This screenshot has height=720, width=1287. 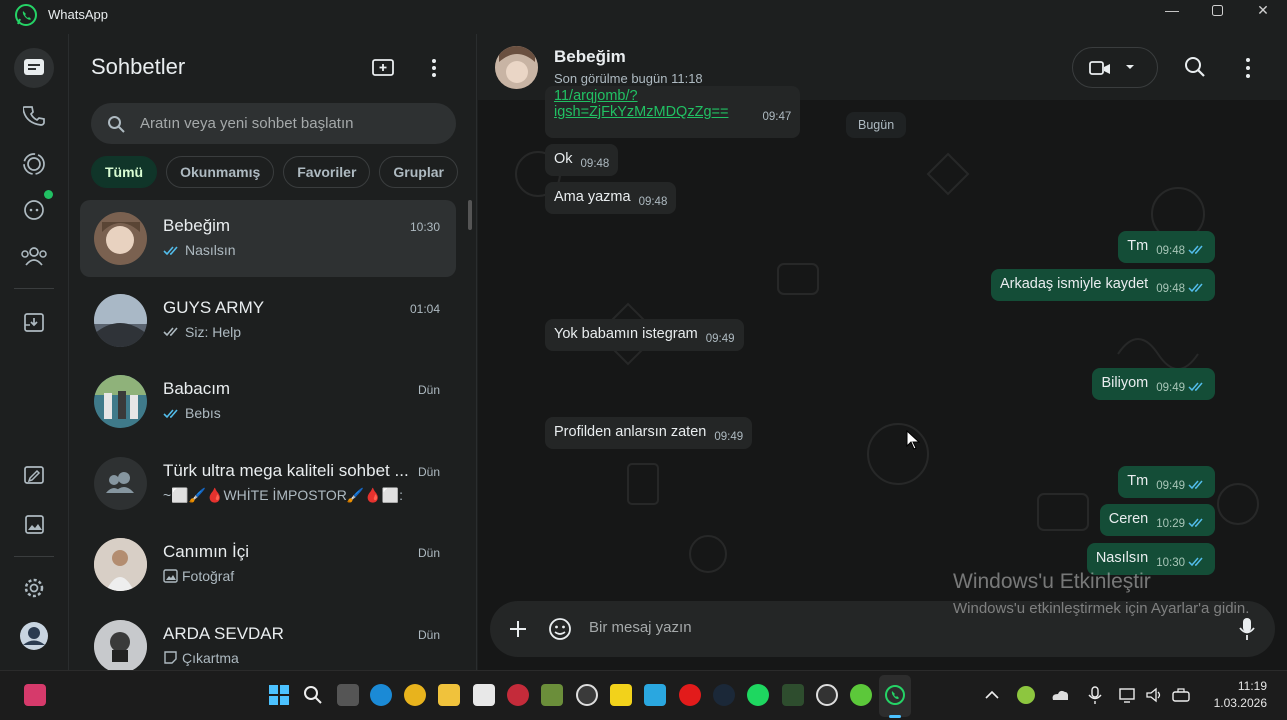 I want to click on volume-icon, so click(x=1154, y=695).